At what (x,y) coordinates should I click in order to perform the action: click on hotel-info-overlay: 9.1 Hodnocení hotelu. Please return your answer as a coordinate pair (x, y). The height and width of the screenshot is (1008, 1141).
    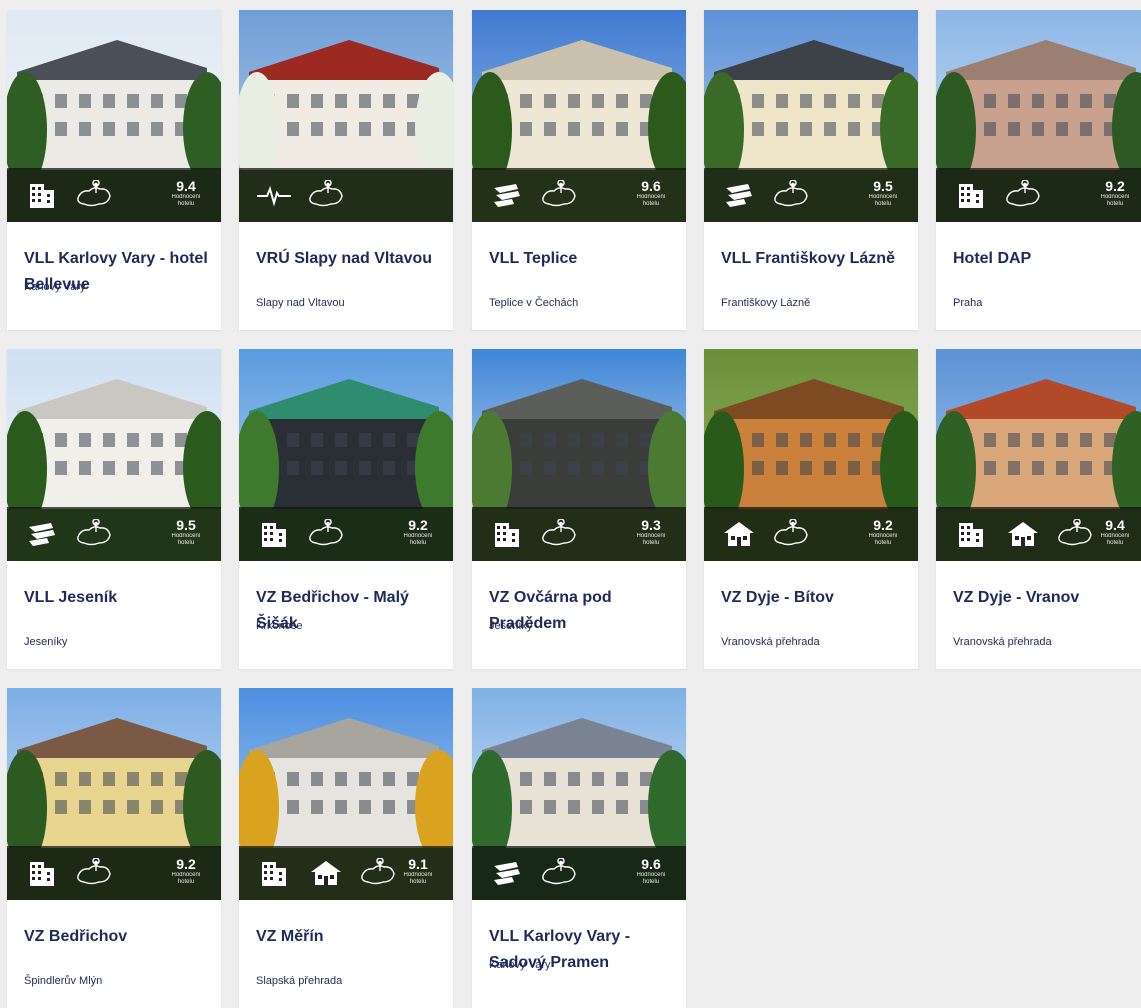
    Looking at the image, I should click on (346, 873).